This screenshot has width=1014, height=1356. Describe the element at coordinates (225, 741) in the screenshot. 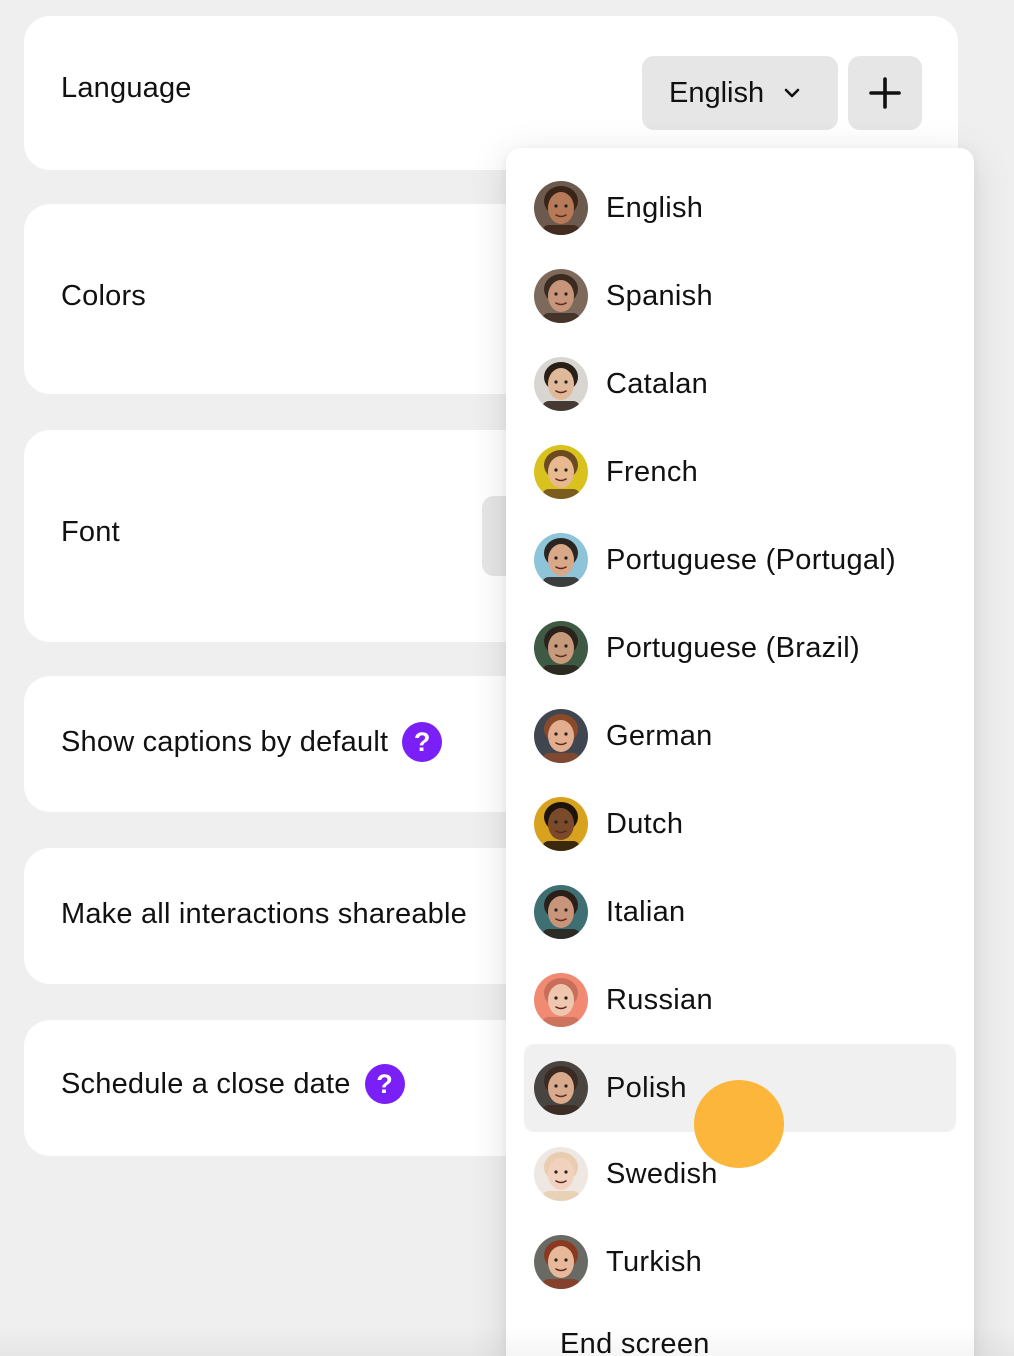

I see `captions-label: Show captions by default` at that location.